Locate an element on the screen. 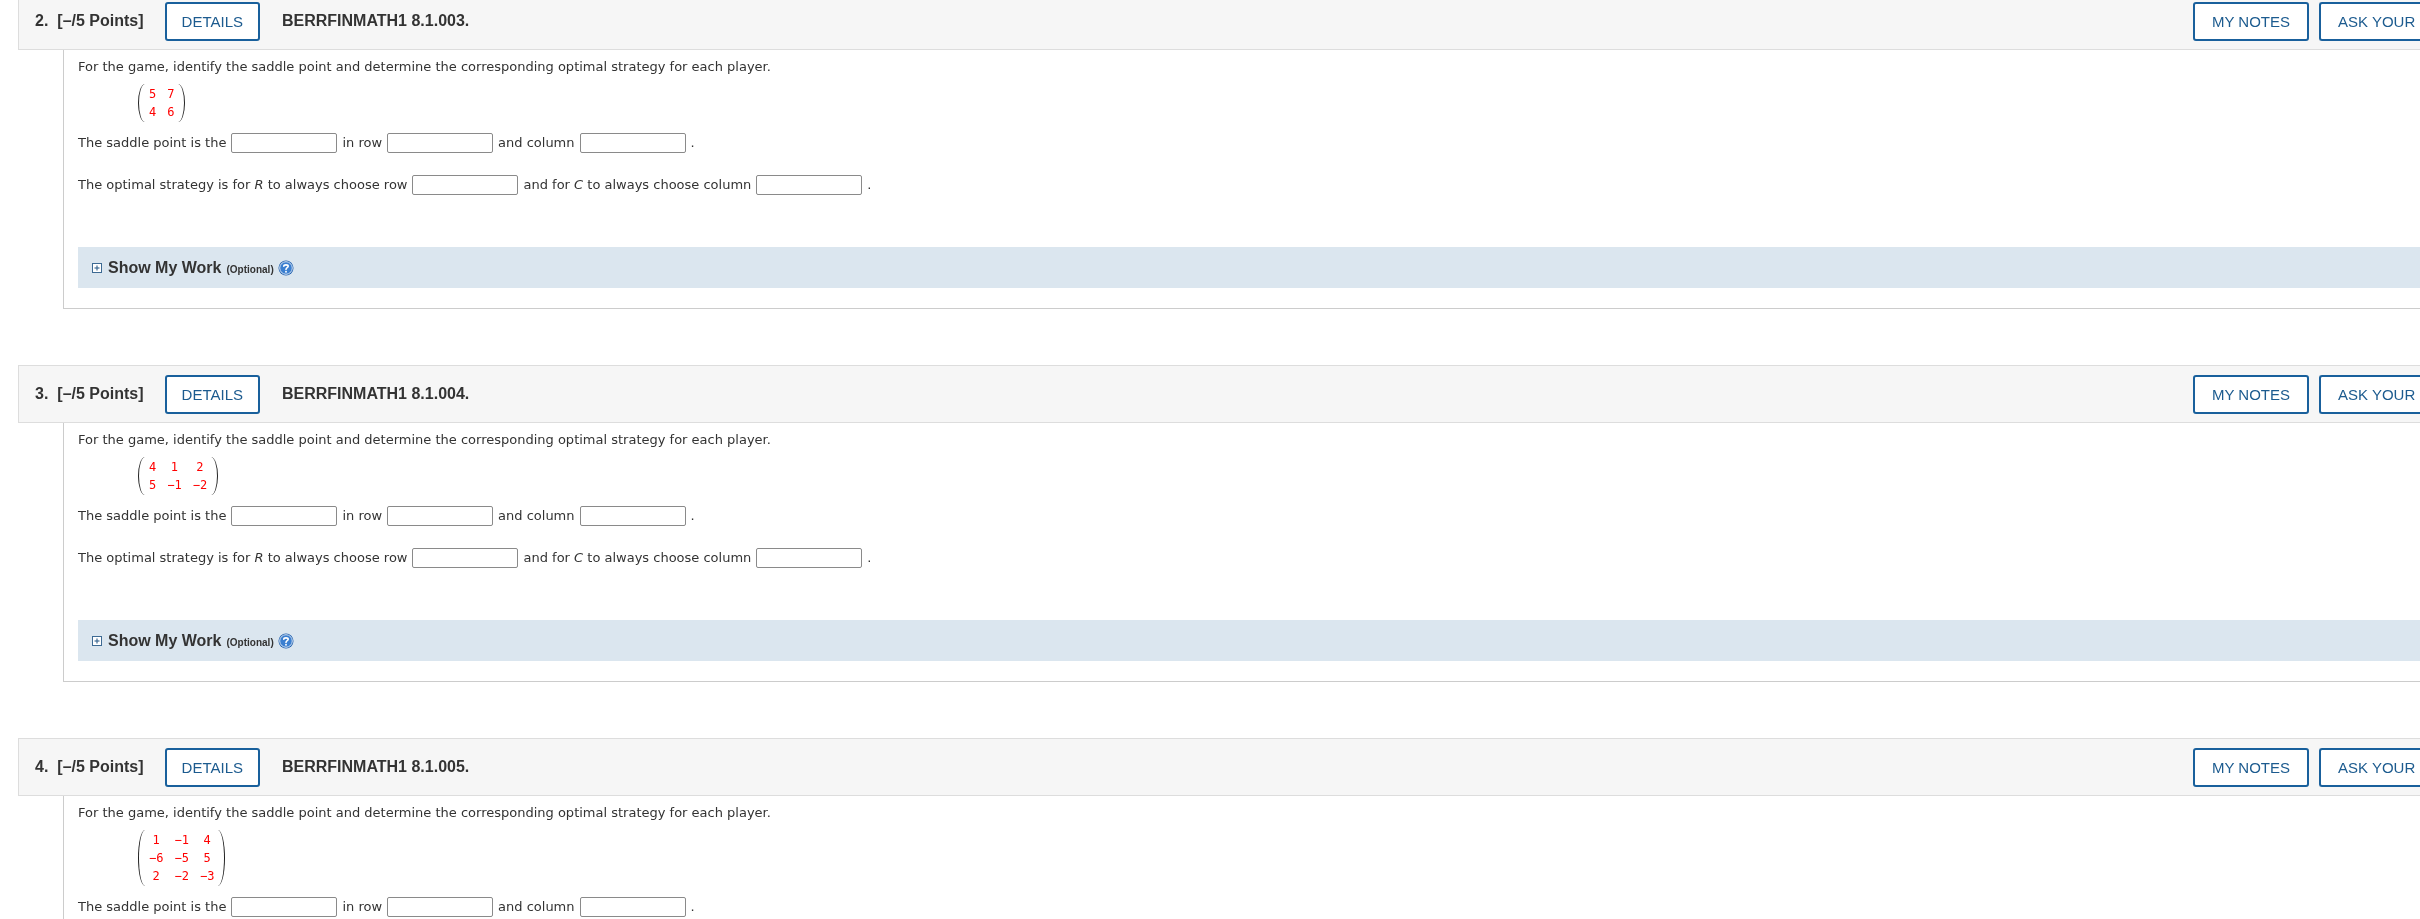  matrix-entry: −6 is located at coordinates (156, 858).